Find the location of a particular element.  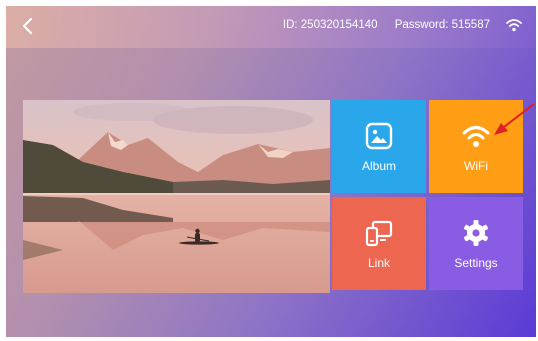

link-tile: Link is located at coordinates (379, 243).